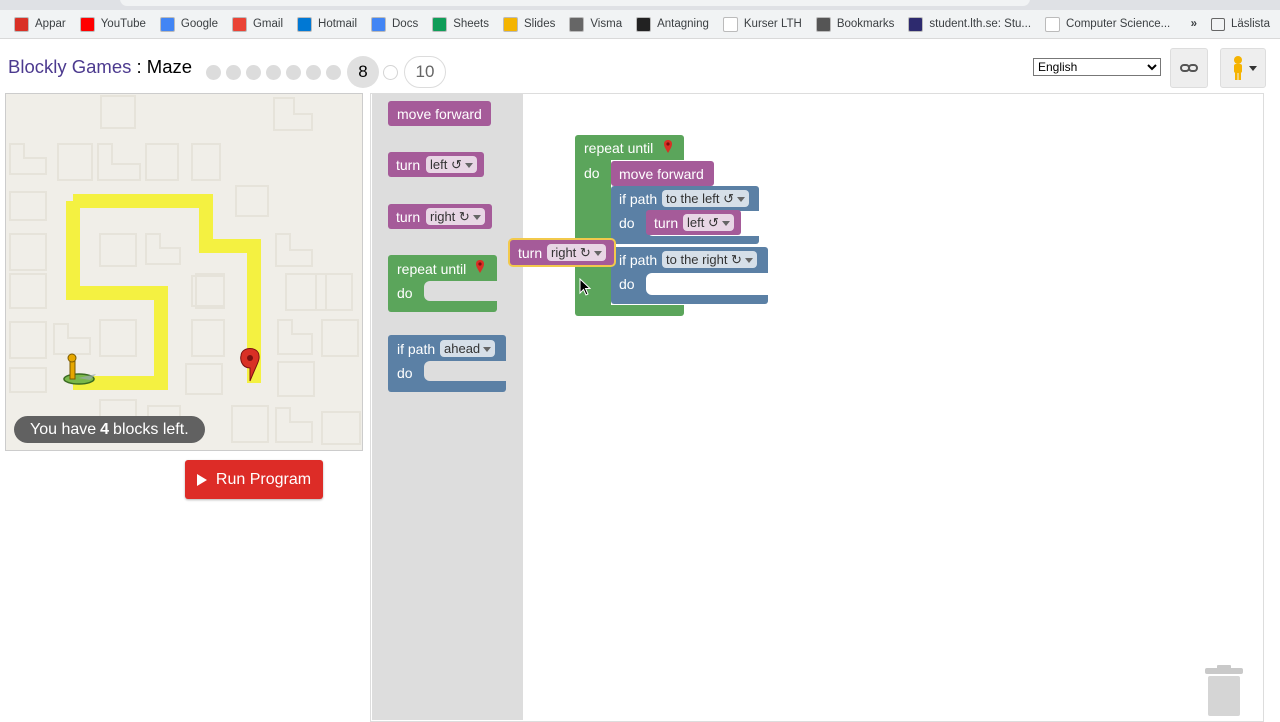 The width and height of the screenshot is (1280, 722). What do you see at coordinates (672, 24) in the screenshot?
I see `bookmark-item: Antagning` at bounding box center [672, 24].